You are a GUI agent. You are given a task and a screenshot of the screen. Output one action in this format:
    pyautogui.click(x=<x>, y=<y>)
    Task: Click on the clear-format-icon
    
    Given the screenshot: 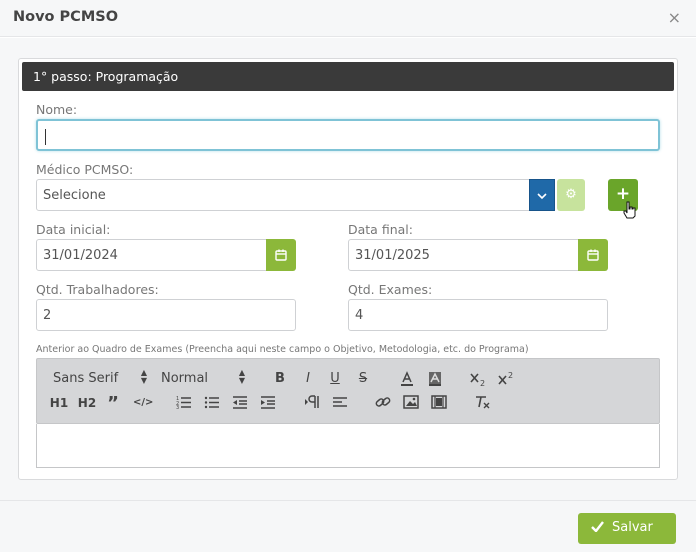 What is the action you would take?
    pyautogui.click(x=483, y=402)
    